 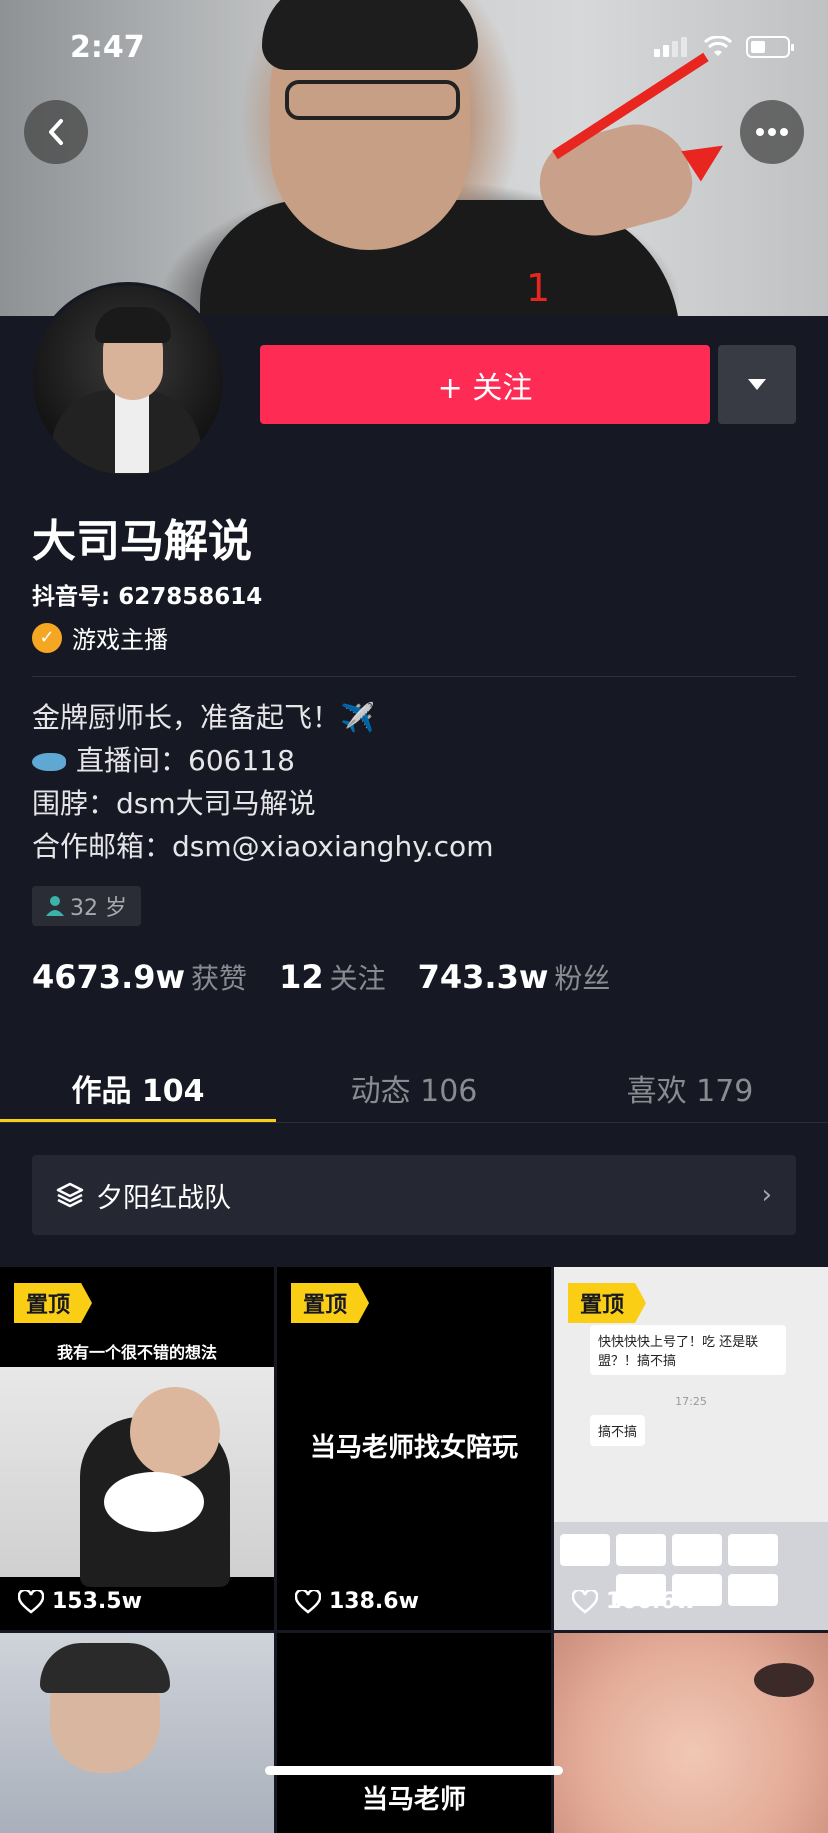 What do you see at coordinates (55, 906) in the screenshot?
I see `person-icon` at bounding box center [55, 906].